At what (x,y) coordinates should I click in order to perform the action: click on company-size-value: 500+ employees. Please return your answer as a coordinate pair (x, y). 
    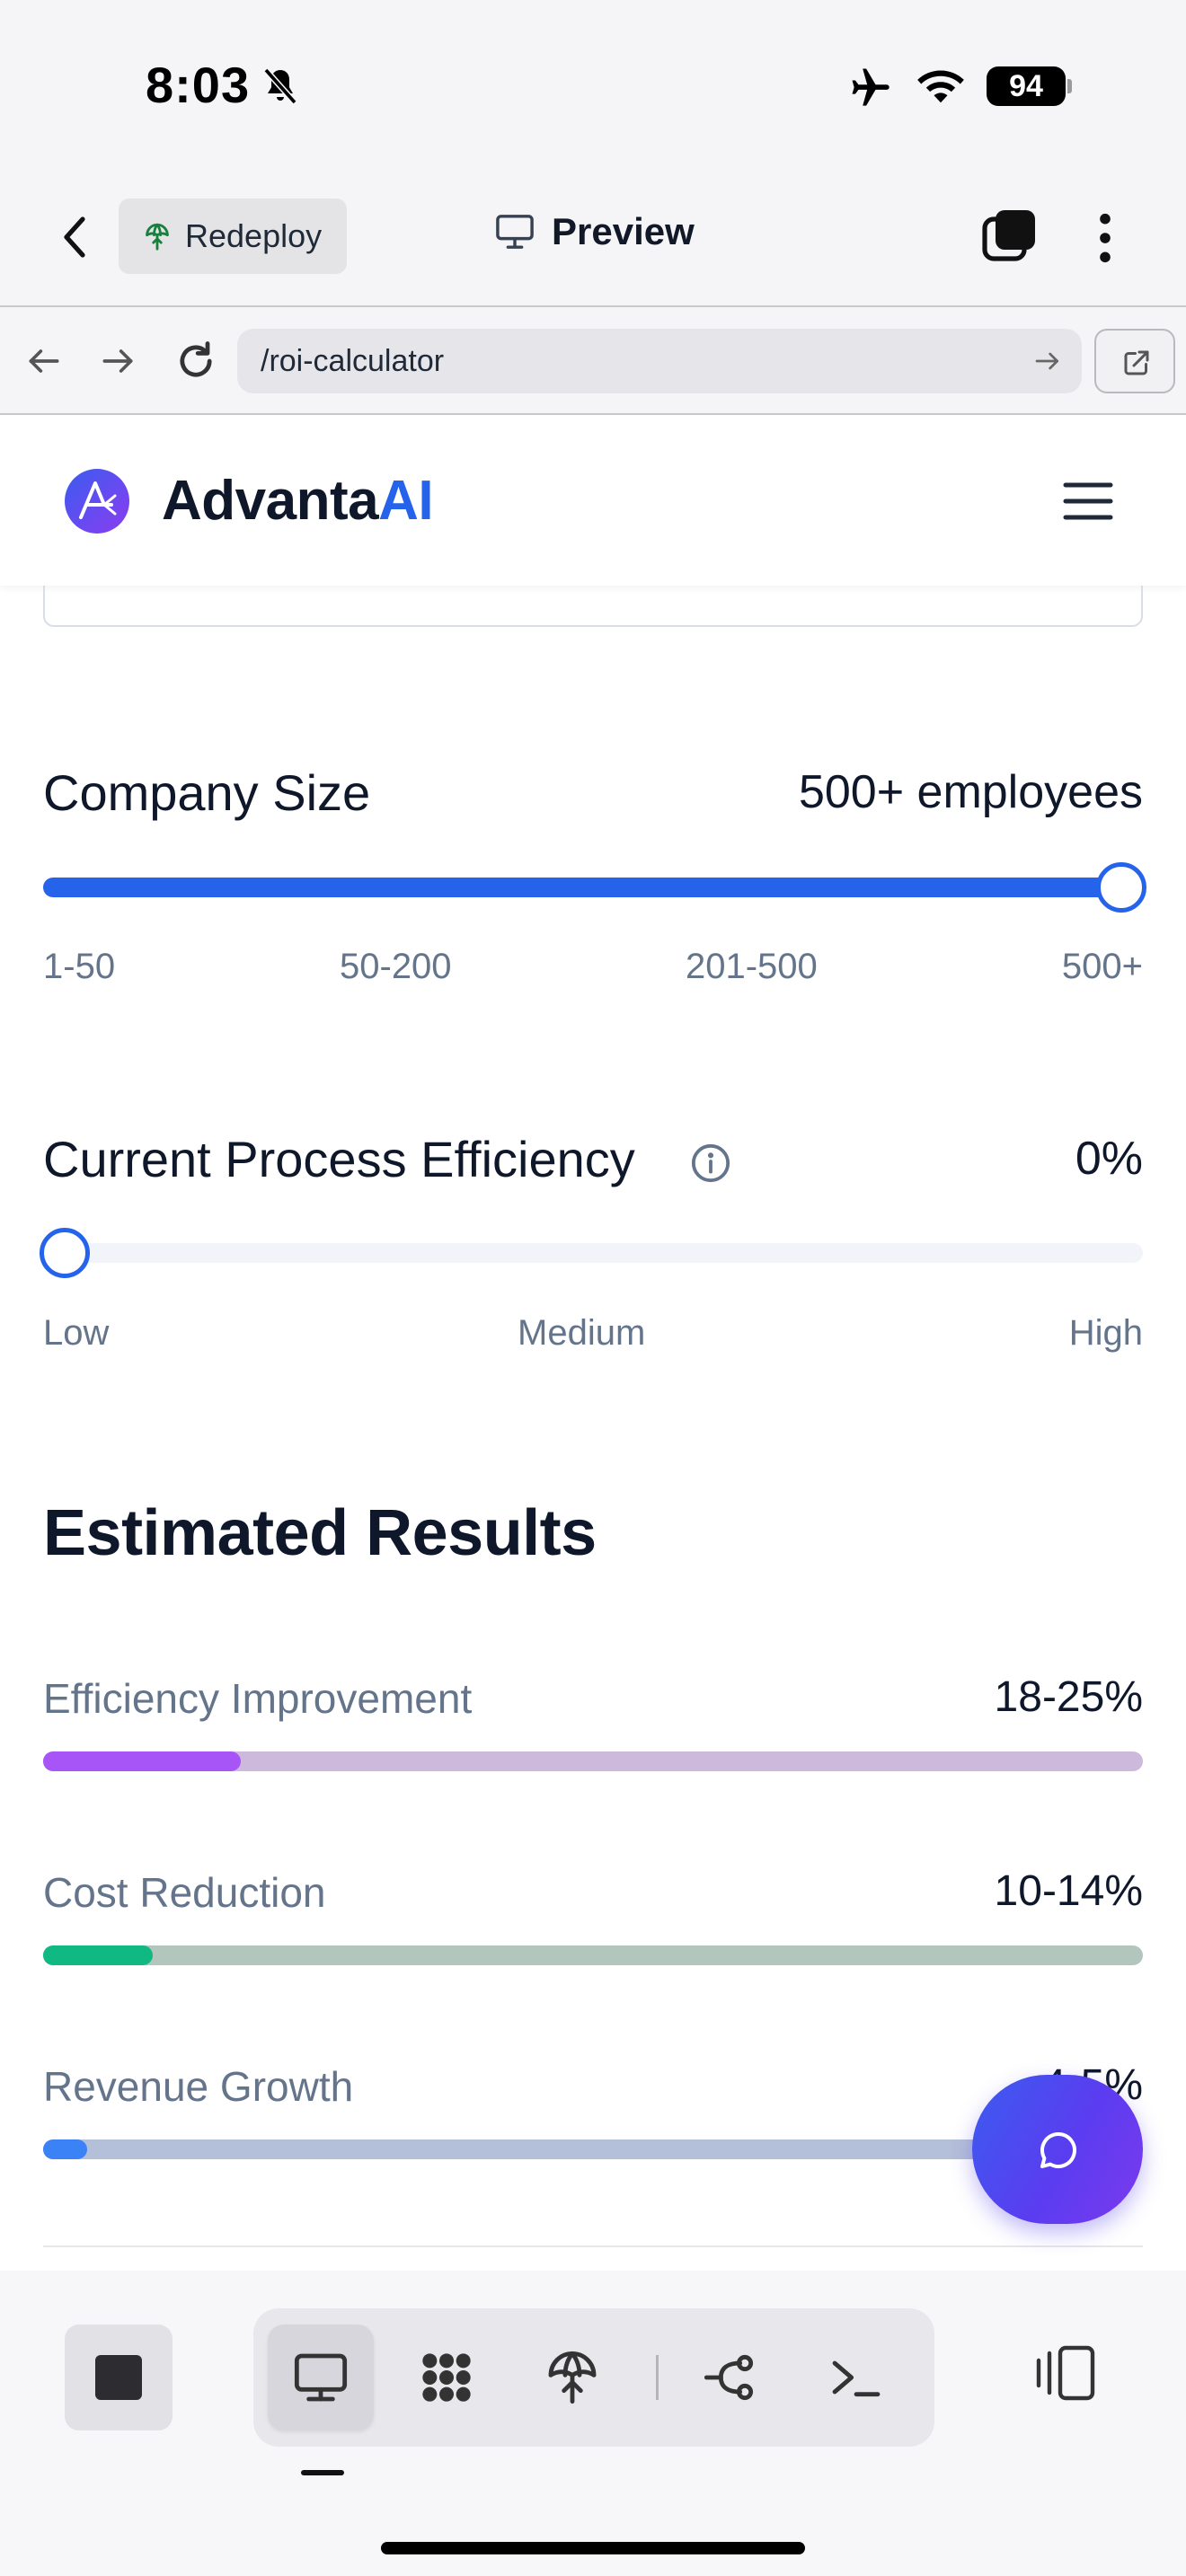
    Looking at the image, I should click on (970, 792).